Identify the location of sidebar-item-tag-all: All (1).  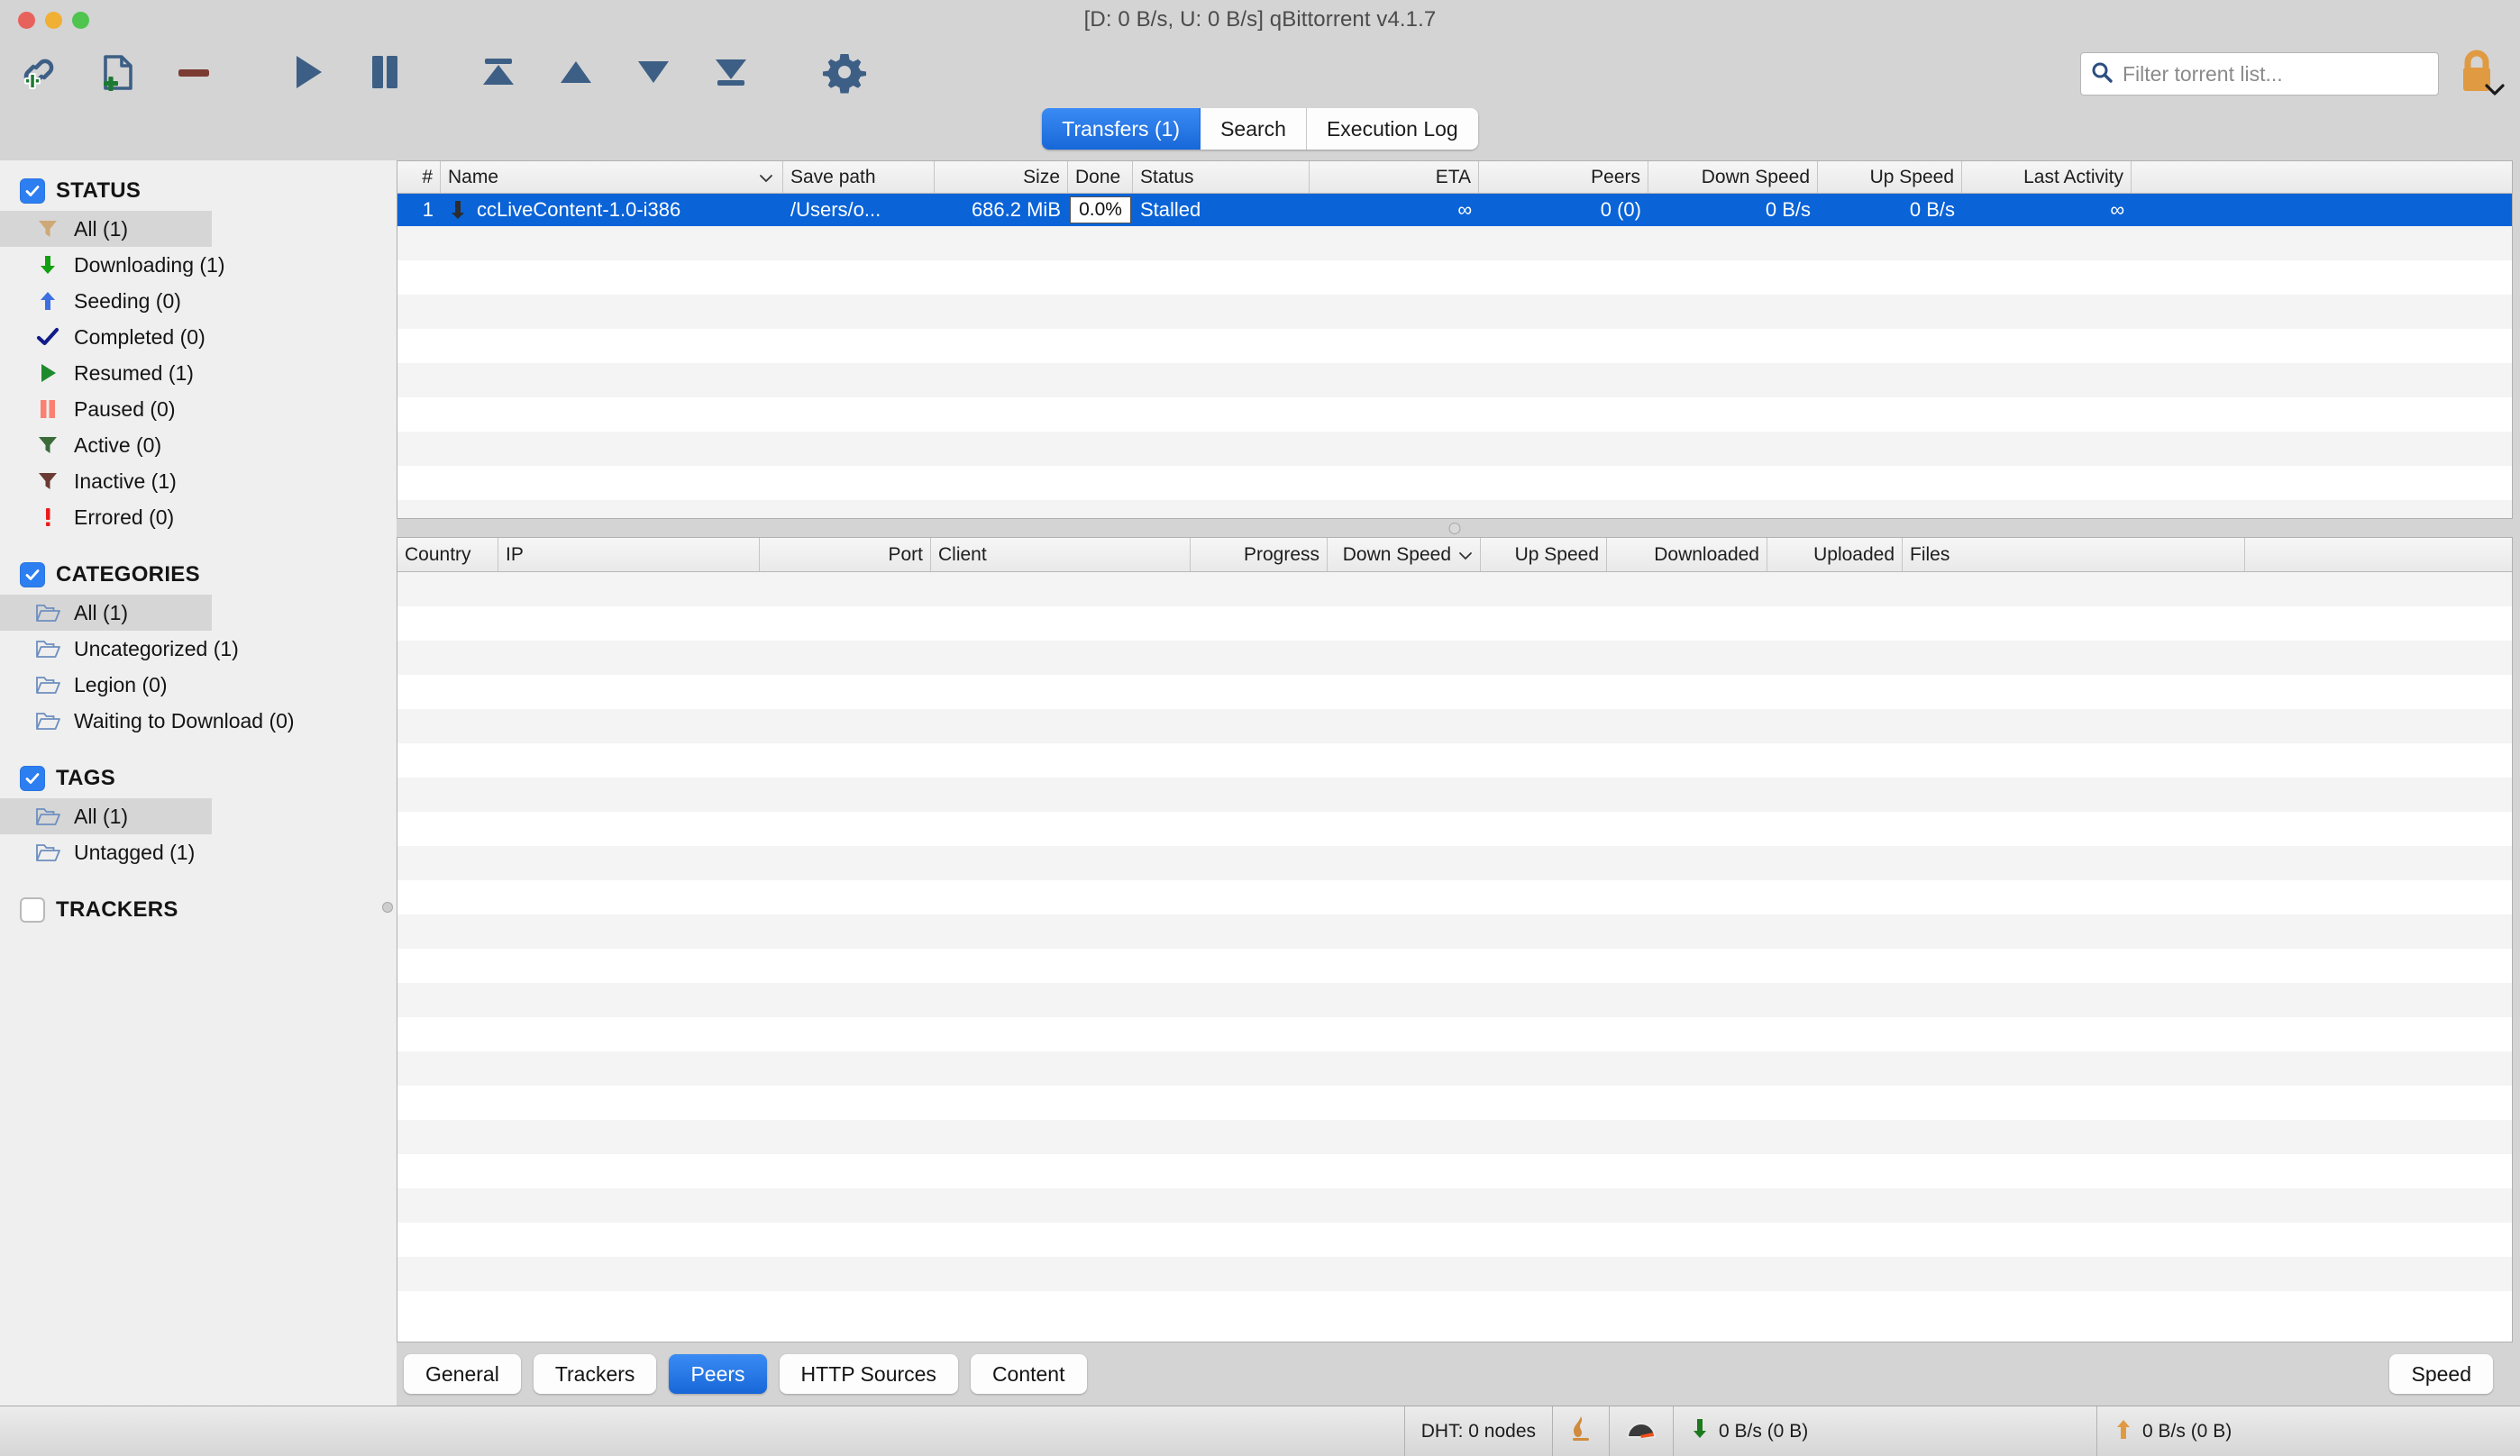
(106, 816).